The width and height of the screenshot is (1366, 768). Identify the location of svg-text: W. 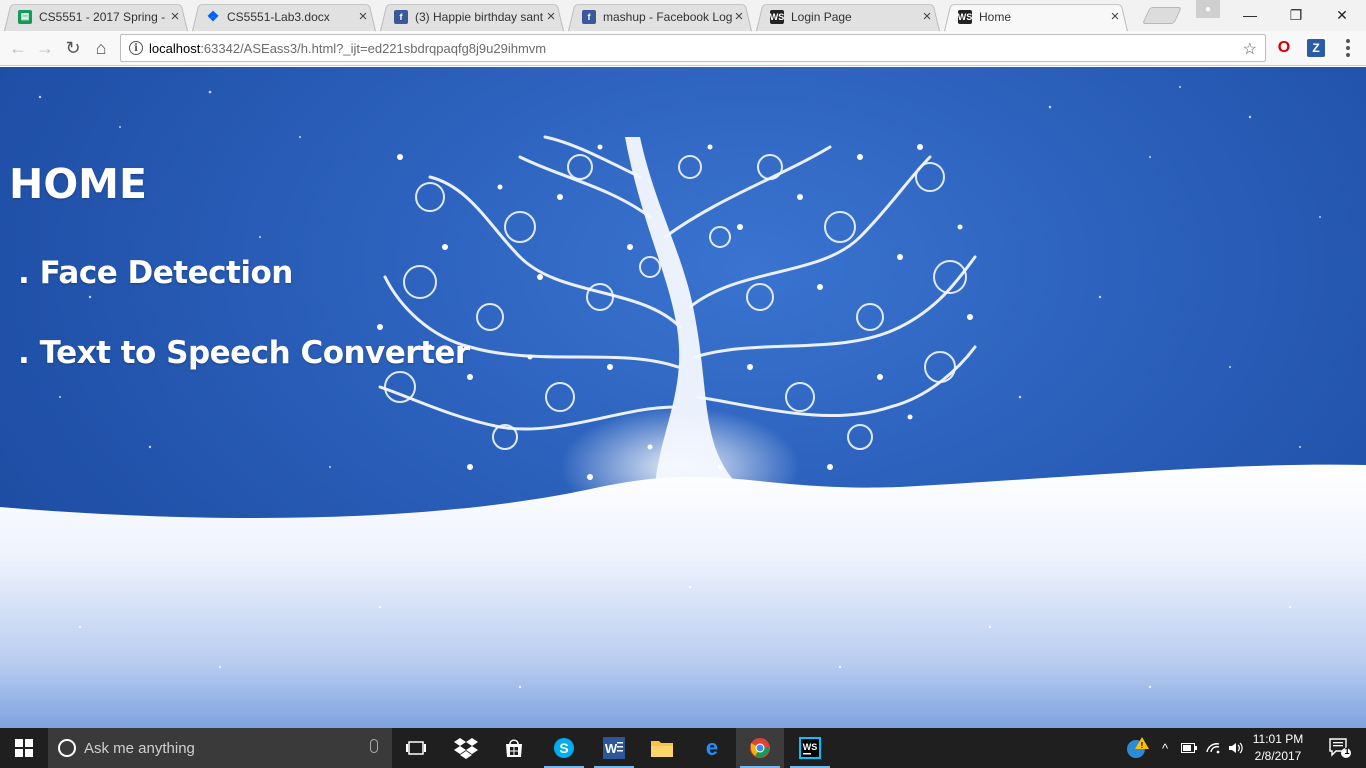
(611, 748).